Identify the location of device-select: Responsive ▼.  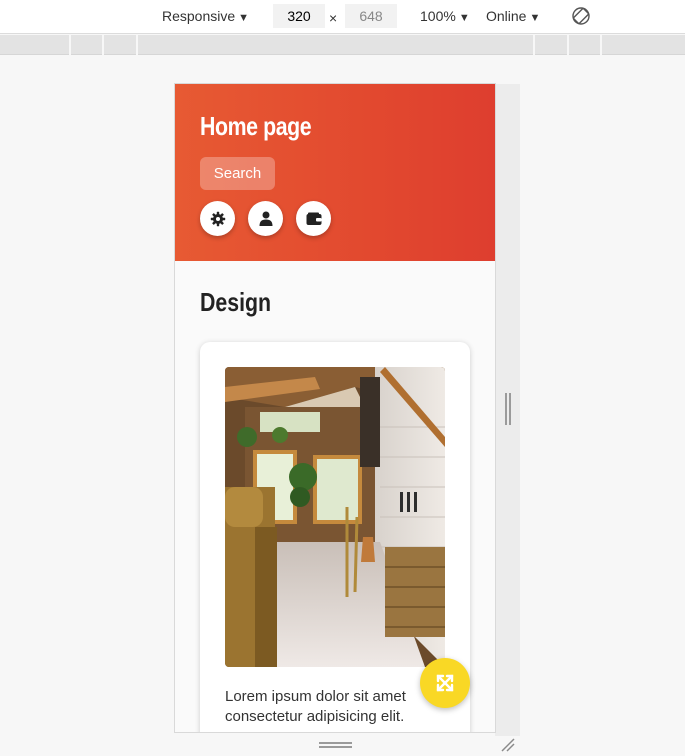
(205, 16).